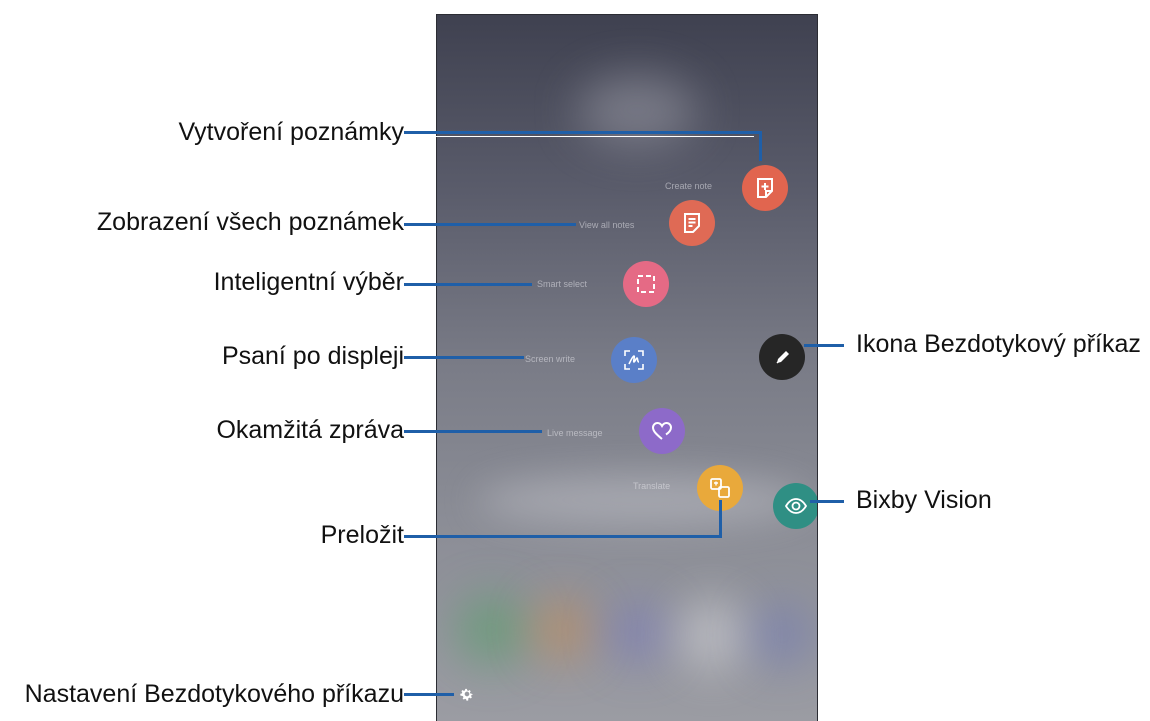  I want to click on callout-create-note: Vytvoření poznámky, so click(291, 132).